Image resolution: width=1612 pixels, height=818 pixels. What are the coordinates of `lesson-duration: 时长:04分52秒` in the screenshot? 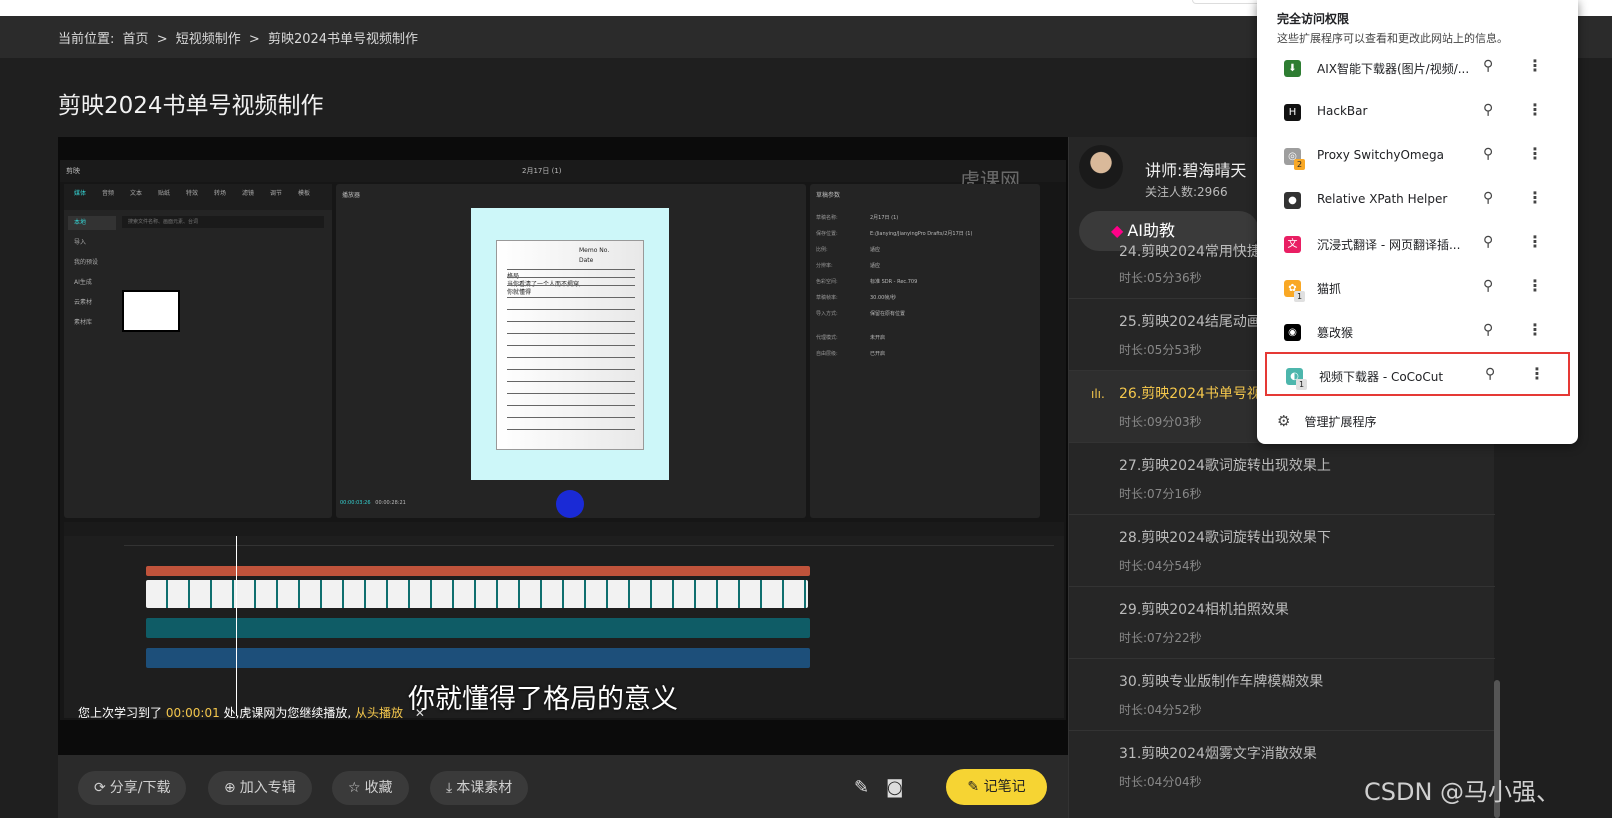 It's located at (1160, 710).